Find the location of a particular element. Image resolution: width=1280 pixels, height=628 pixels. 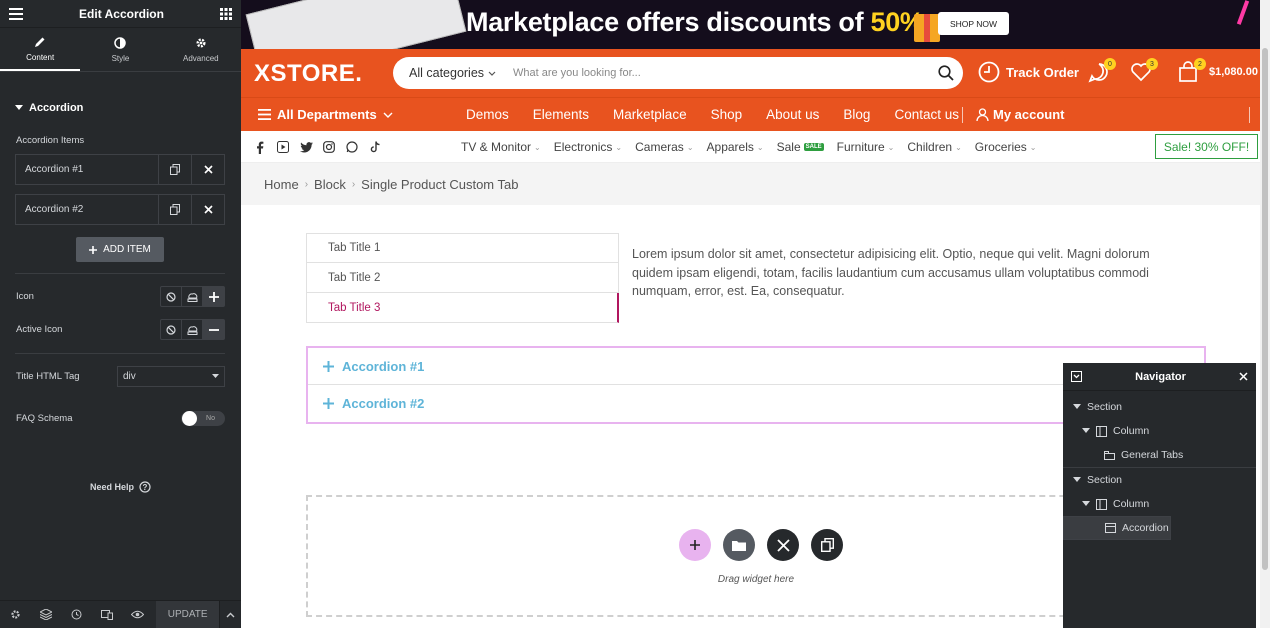

category-value: All categories is located at coordinates (447, 73).